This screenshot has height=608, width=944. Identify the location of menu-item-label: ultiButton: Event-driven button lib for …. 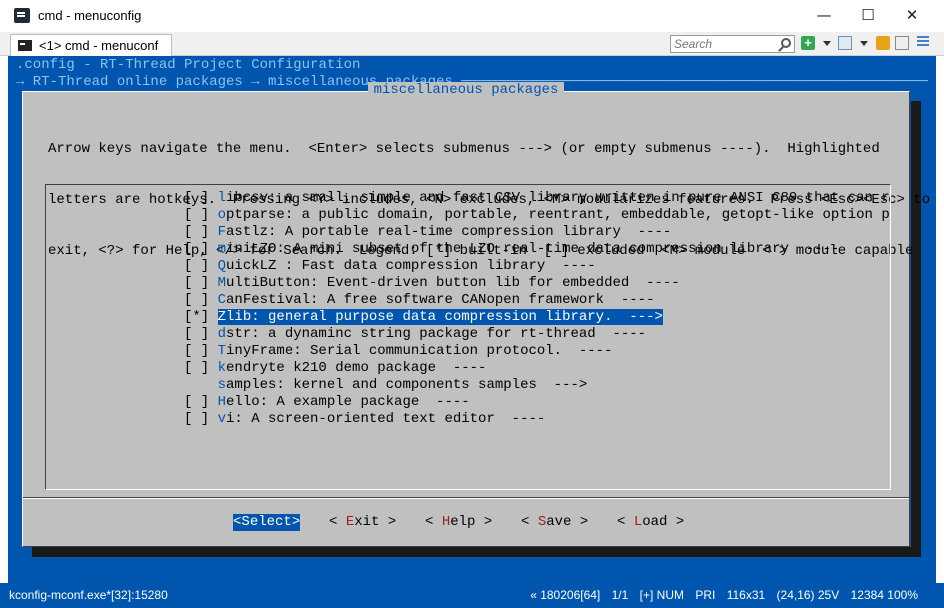
(453, 283).